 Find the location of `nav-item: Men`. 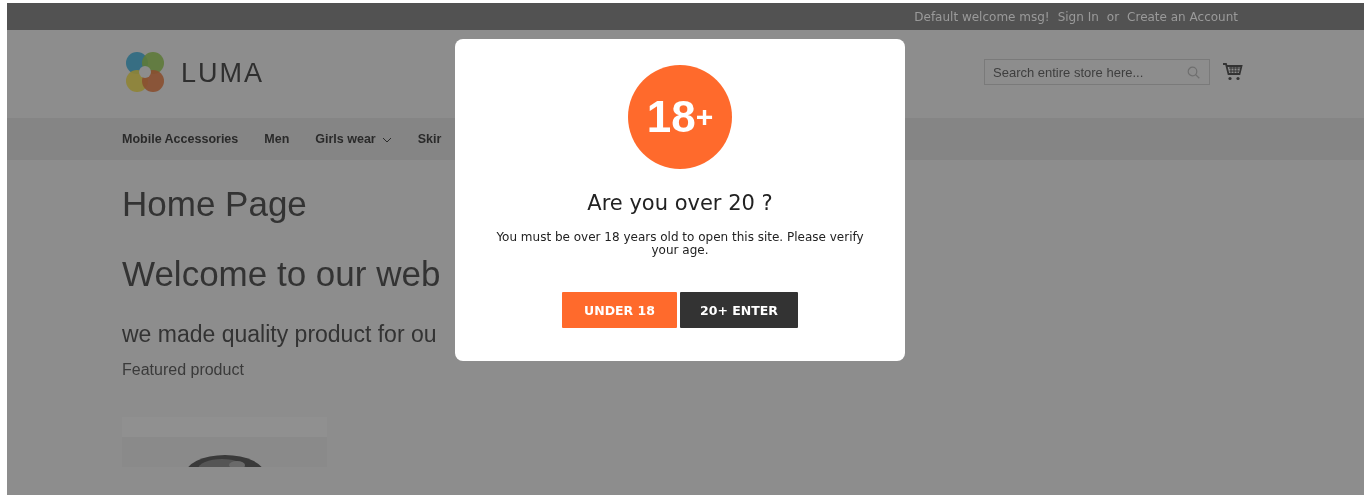

nav-item: Men is located at coordinates (277, 139).